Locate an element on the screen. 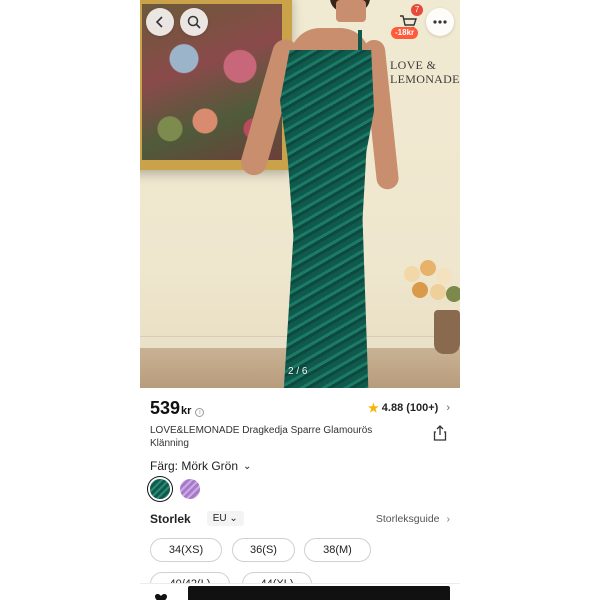 The image size is (600, 600). search-icon is located at coordinates (194, 22).